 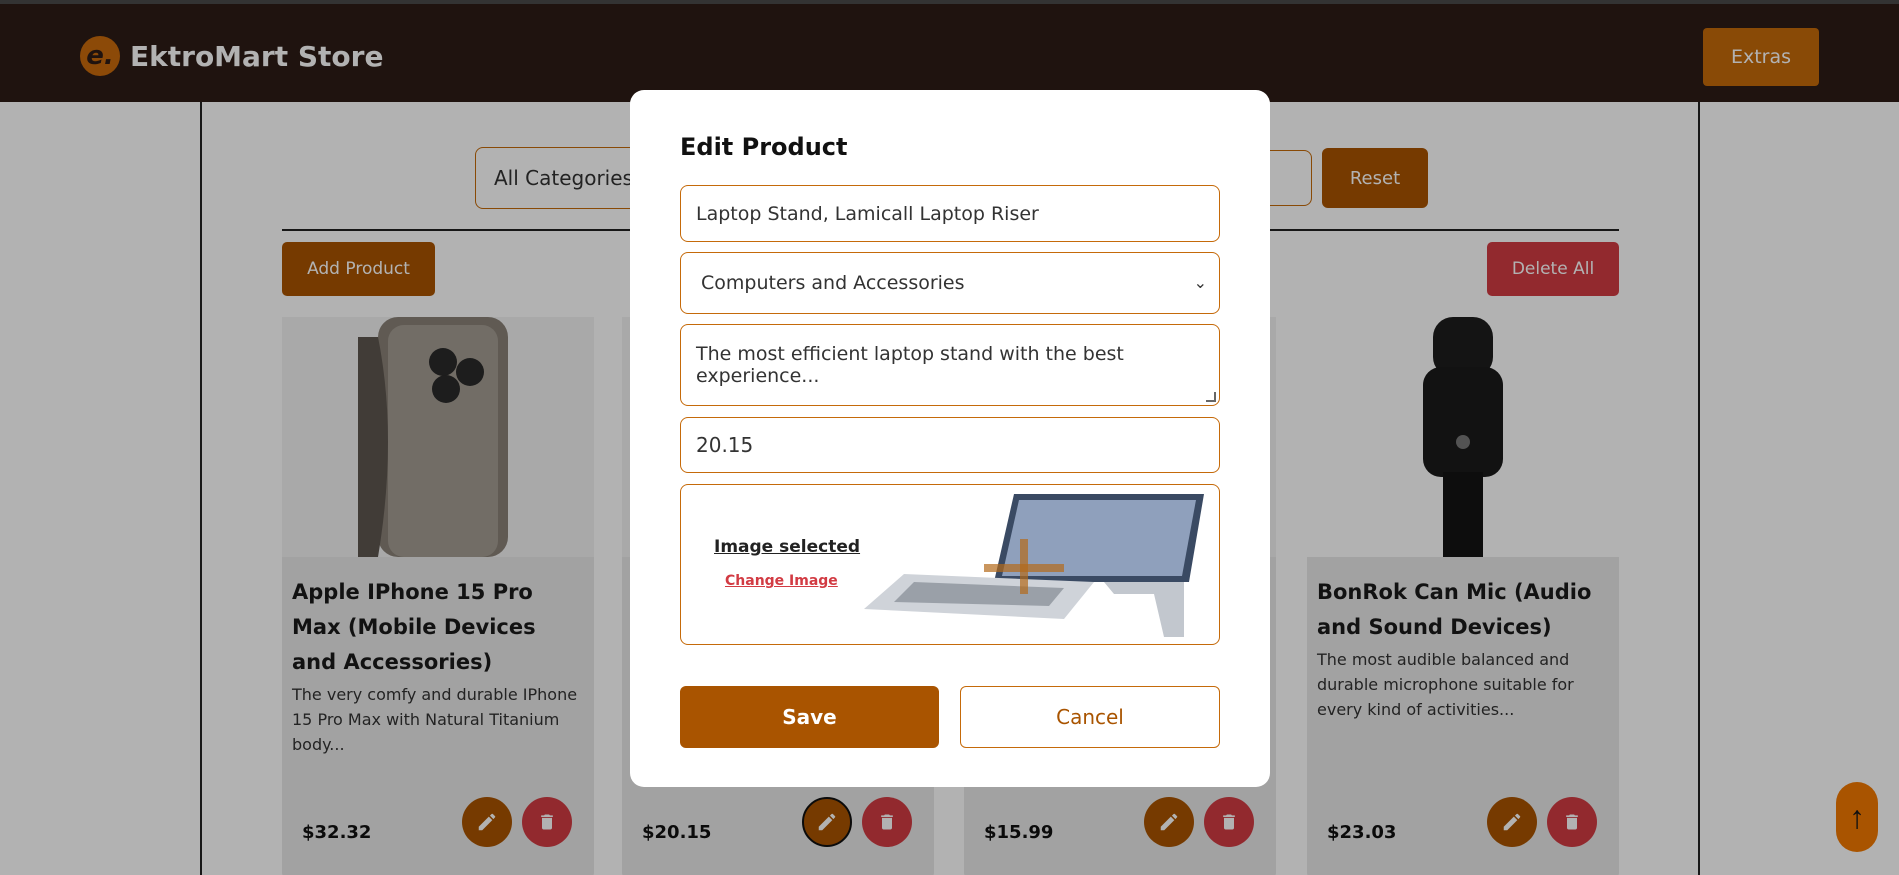 I want to click on category-select-value: Computers and Accessories, so click(x=833, y=283).